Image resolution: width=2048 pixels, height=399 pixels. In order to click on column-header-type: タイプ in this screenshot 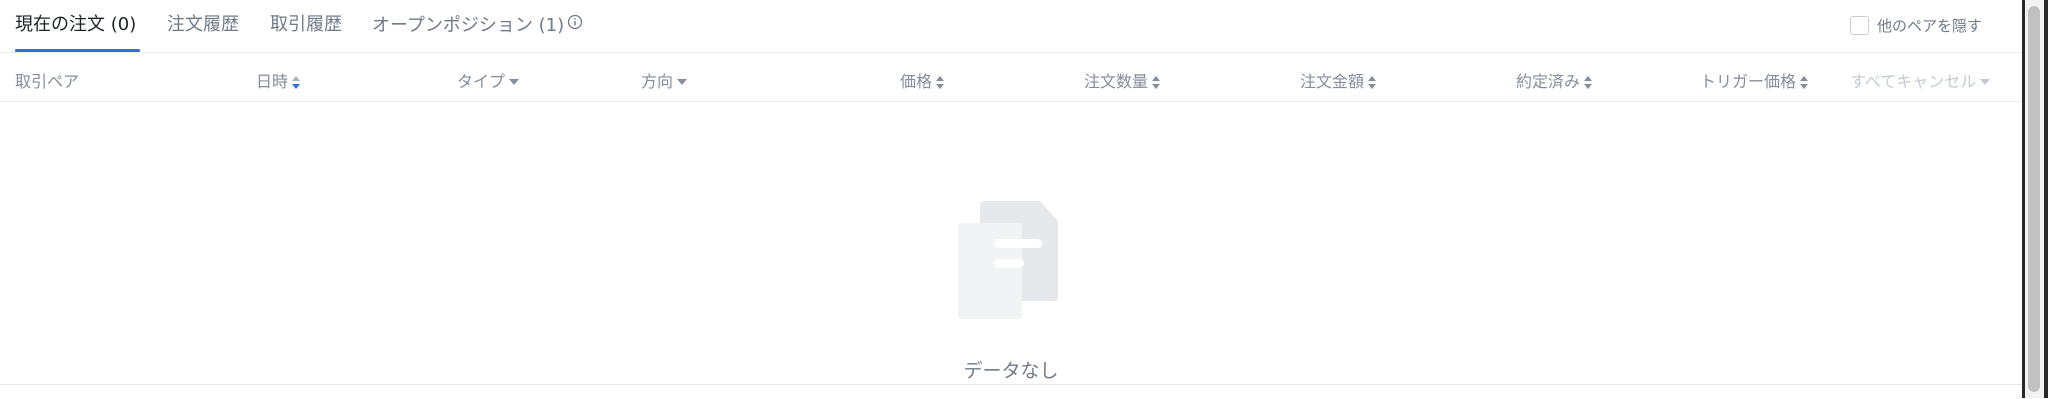, I will do `click(488, 82)`.